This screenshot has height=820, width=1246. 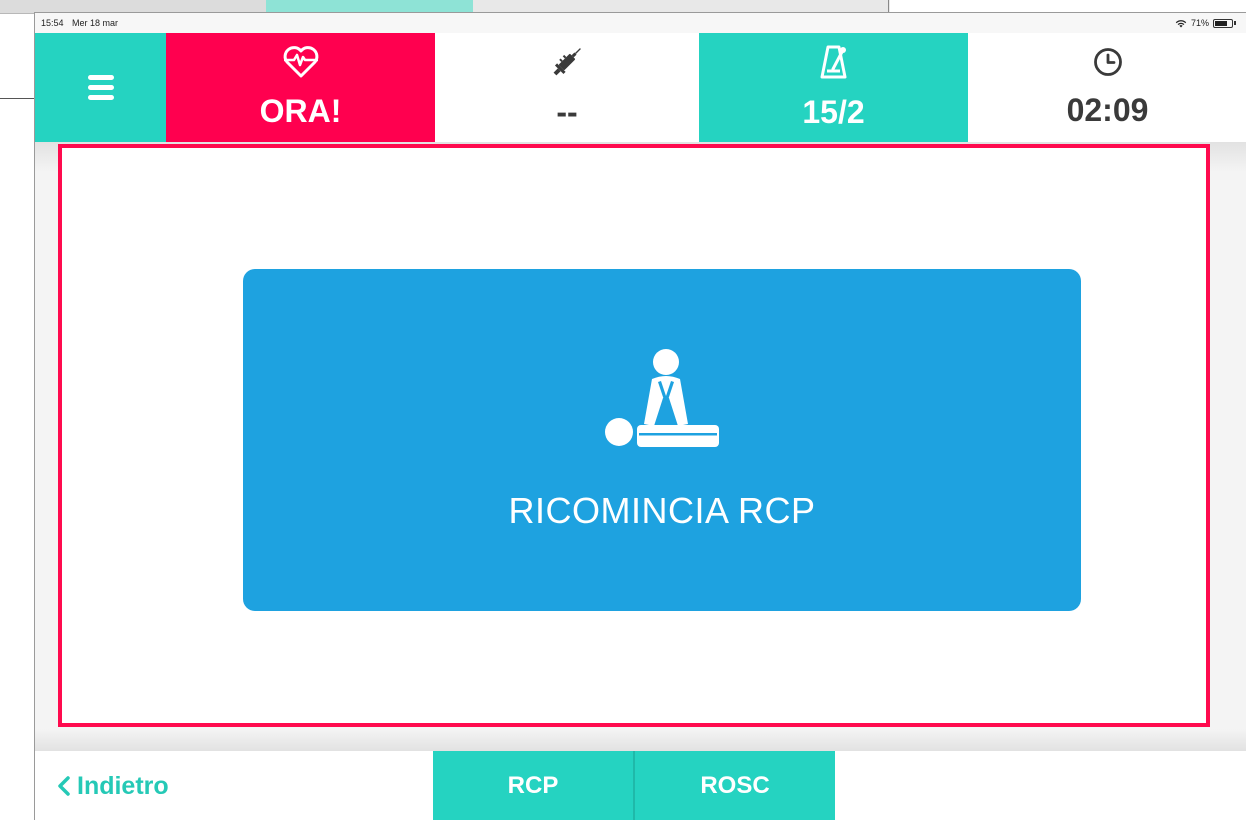 I want to click on back-label: Indietro, so click(x=123, y=785).